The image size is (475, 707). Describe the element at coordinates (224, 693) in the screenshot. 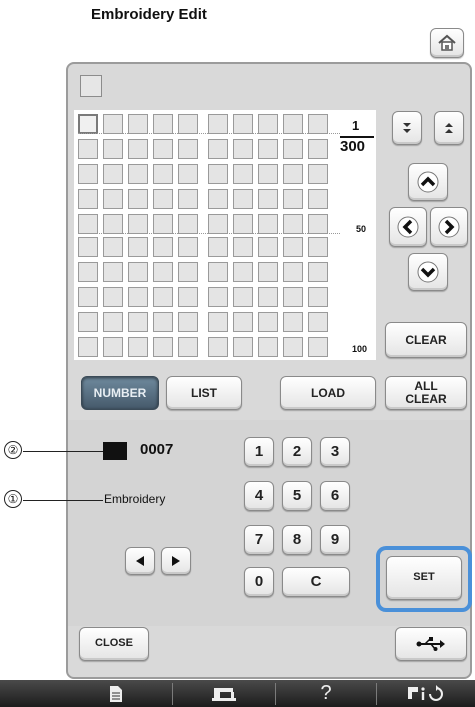

I see `tab-sewing-machine` at that location.